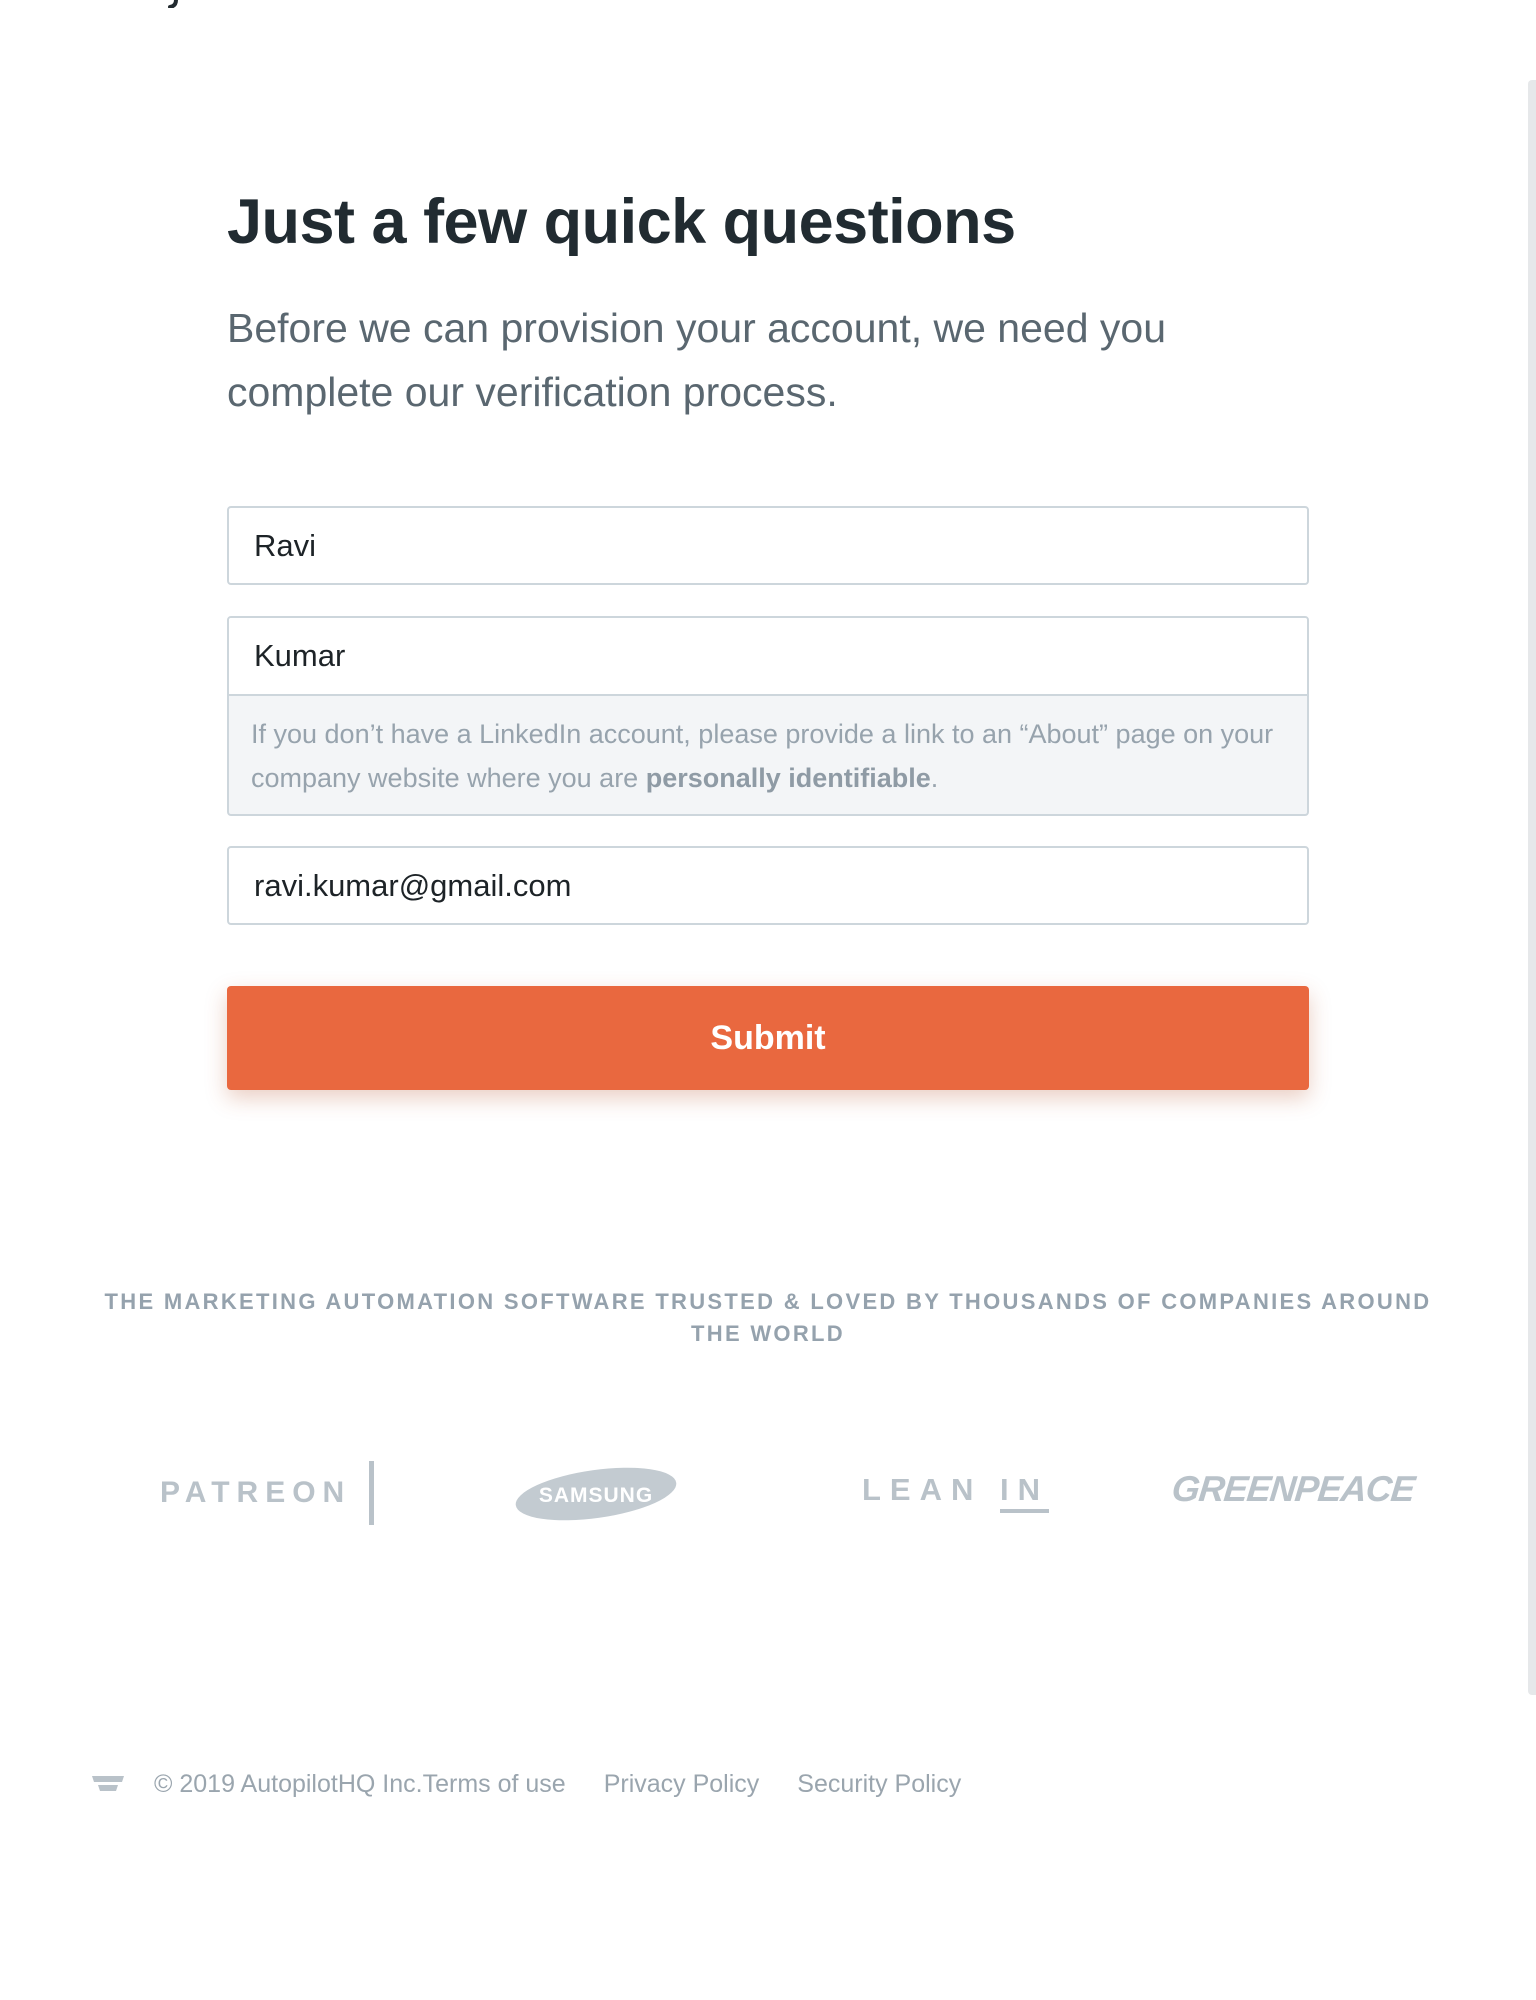 Image resolution: width=1536 pixels, height=2000 pixels. Describe the element at coordinates (682, 1784) in the screenshot. I see `footer-privacy-link: Privacy Policy` at that location.